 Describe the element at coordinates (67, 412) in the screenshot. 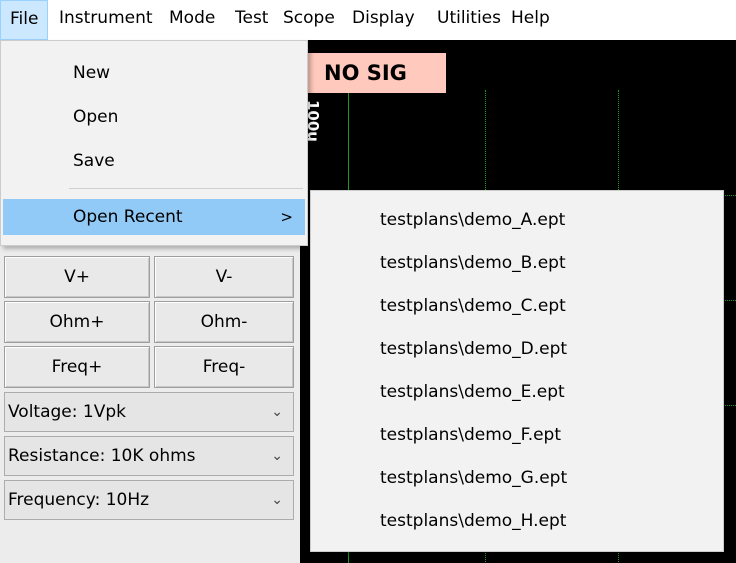

I see `voltage-select-value: Voltage: 1Vpk` at that location.